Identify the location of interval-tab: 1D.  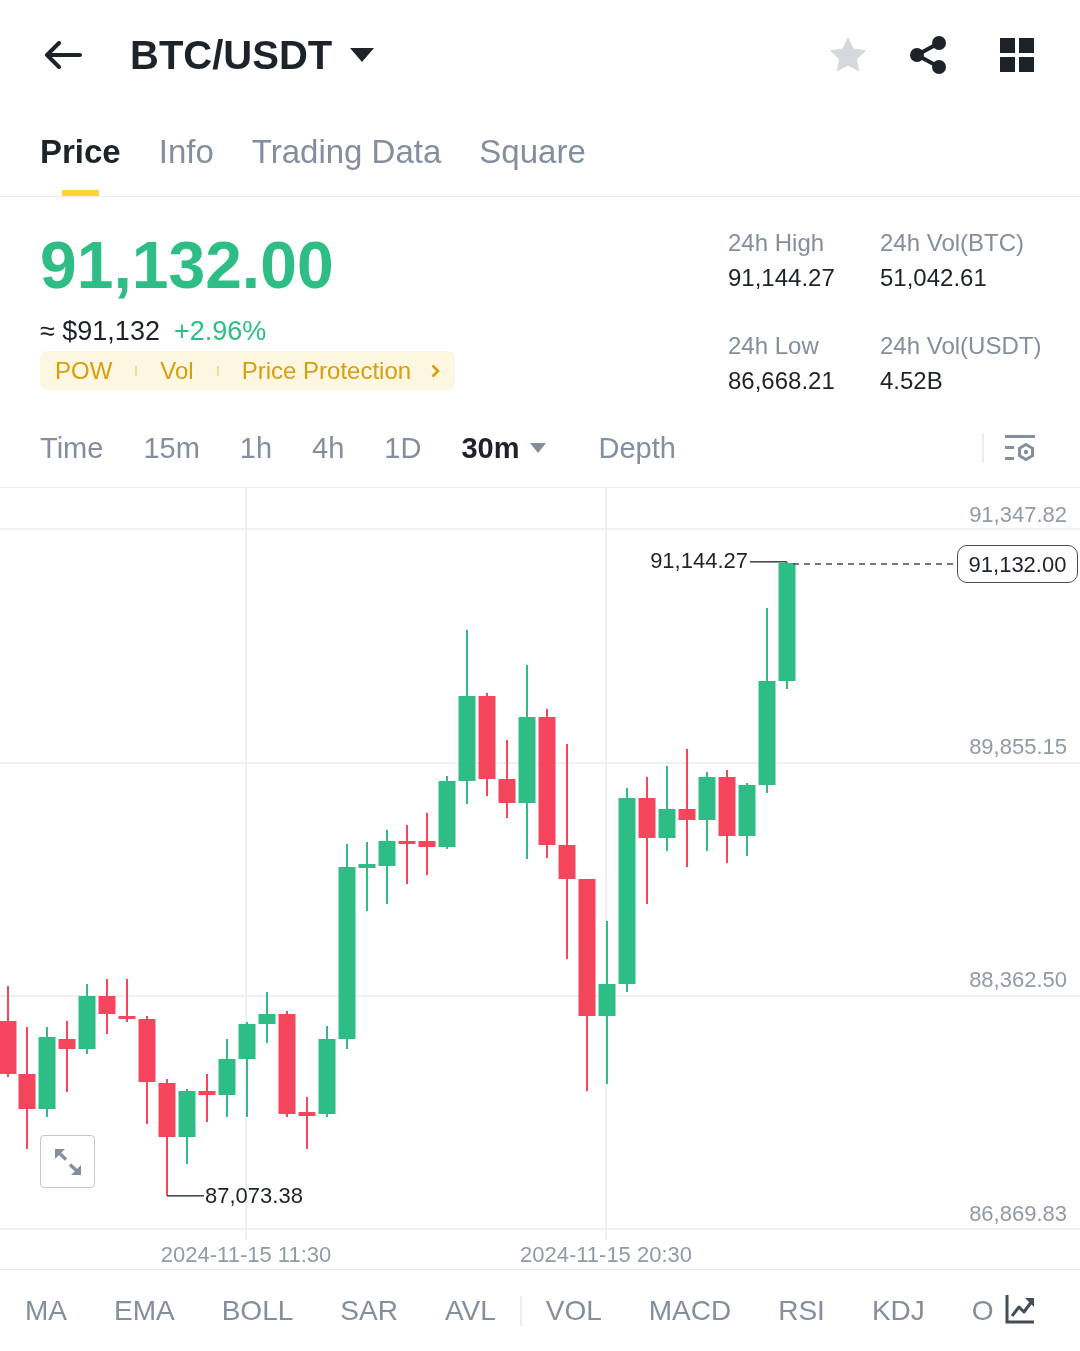
(403, 448).